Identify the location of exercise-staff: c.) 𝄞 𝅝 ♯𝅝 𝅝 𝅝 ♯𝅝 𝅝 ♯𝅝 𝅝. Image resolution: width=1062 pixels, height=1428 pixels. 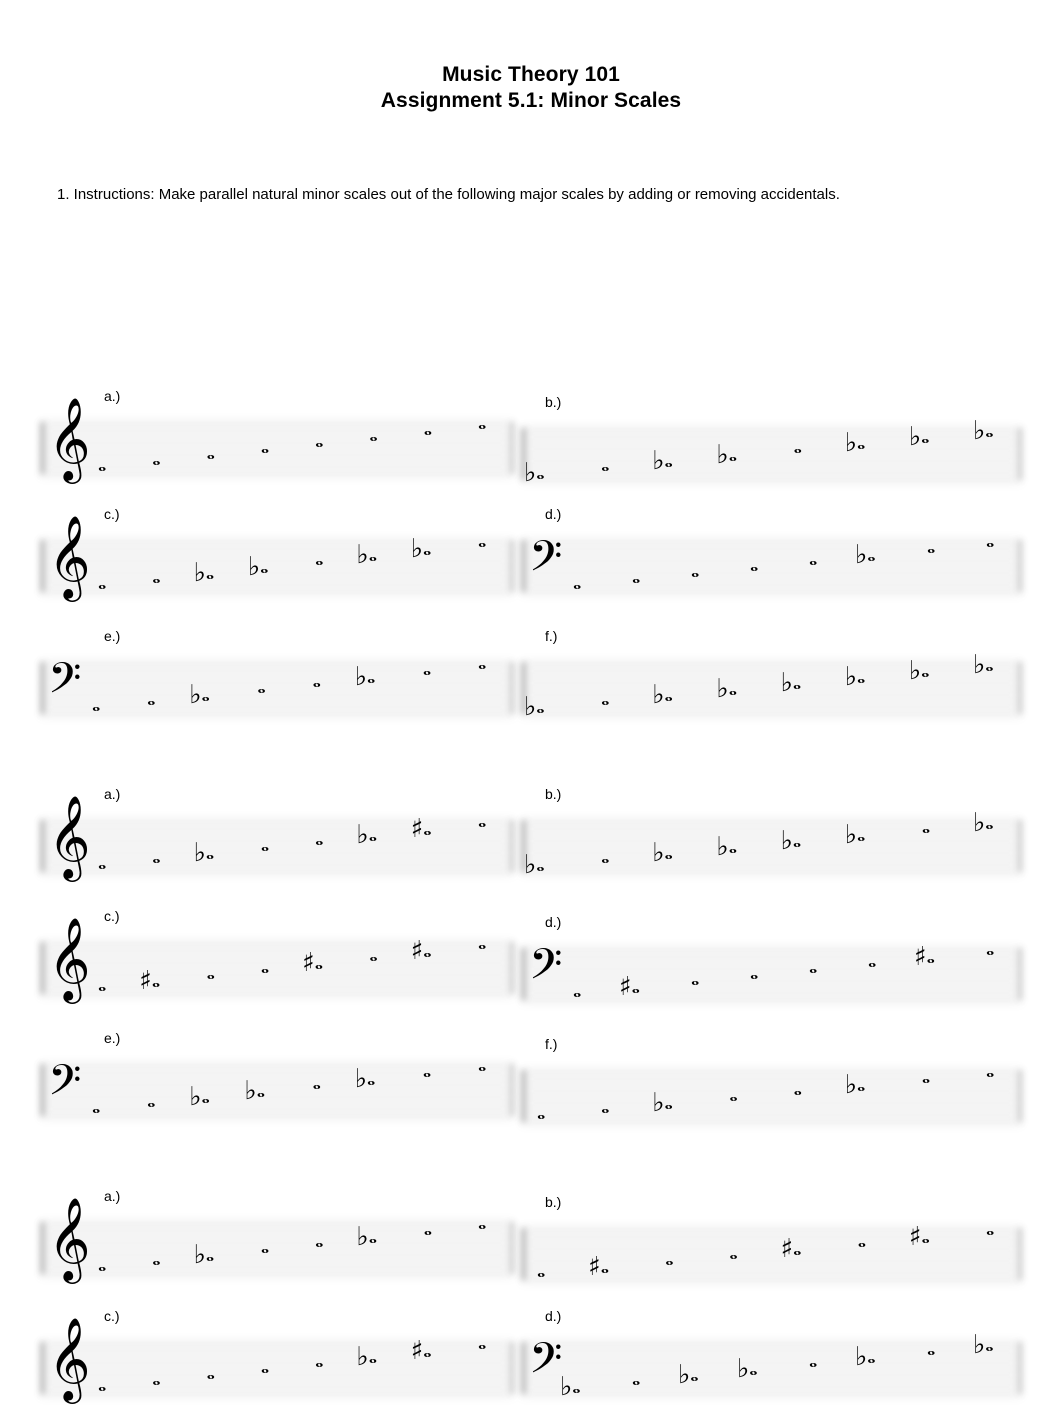
(277, 968).